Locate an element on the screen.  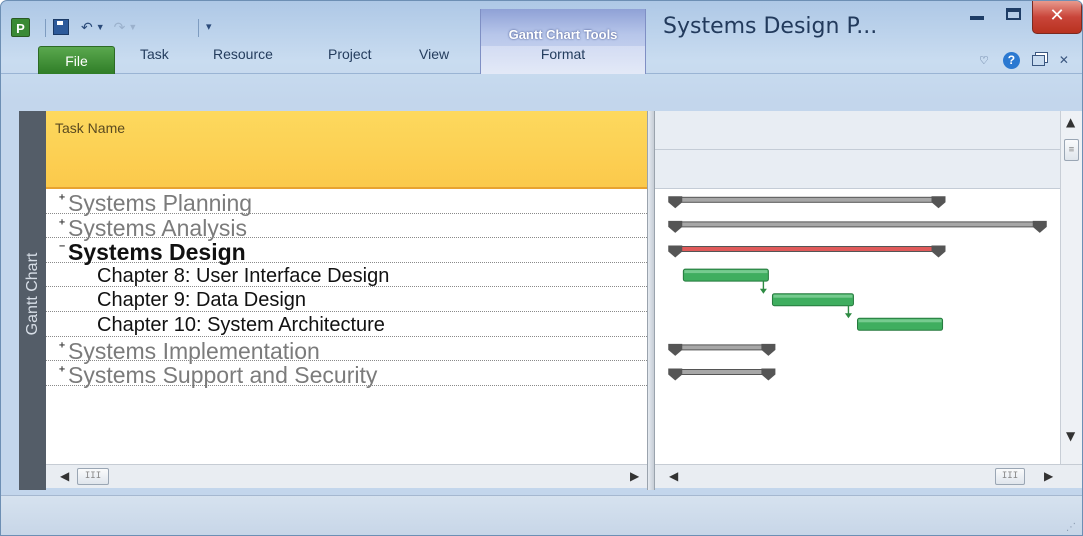
close-icon: ✕ is located at coordinates (1057, 15).